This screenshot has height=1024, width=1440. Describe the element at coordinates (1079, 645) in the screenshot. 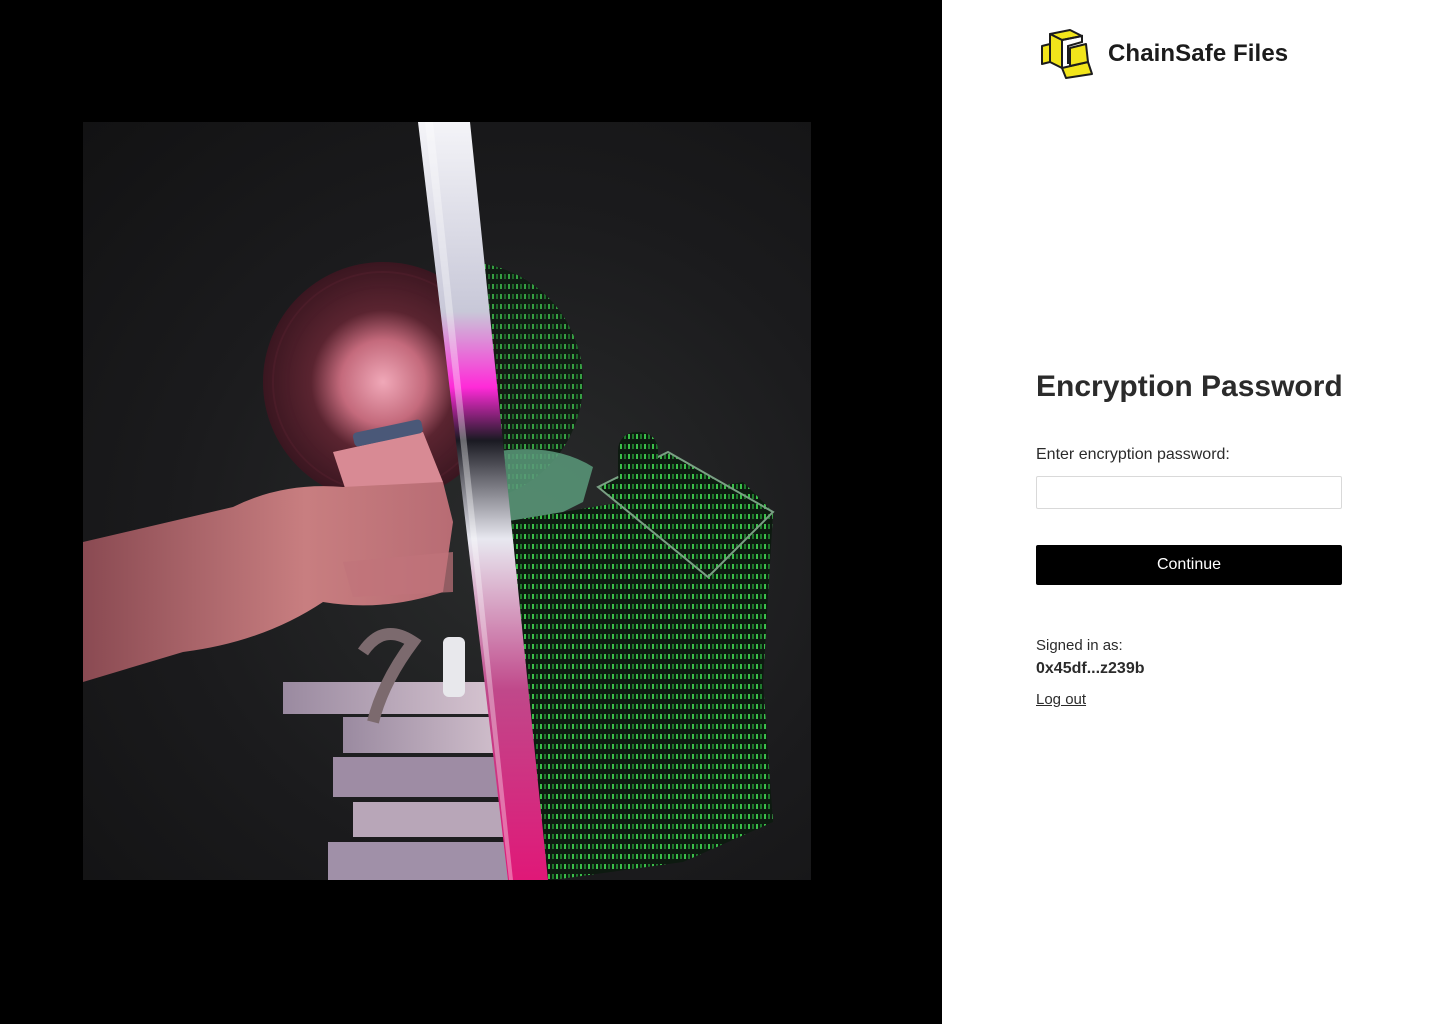

I see `signed-in-label: Signed in as:` at that location.